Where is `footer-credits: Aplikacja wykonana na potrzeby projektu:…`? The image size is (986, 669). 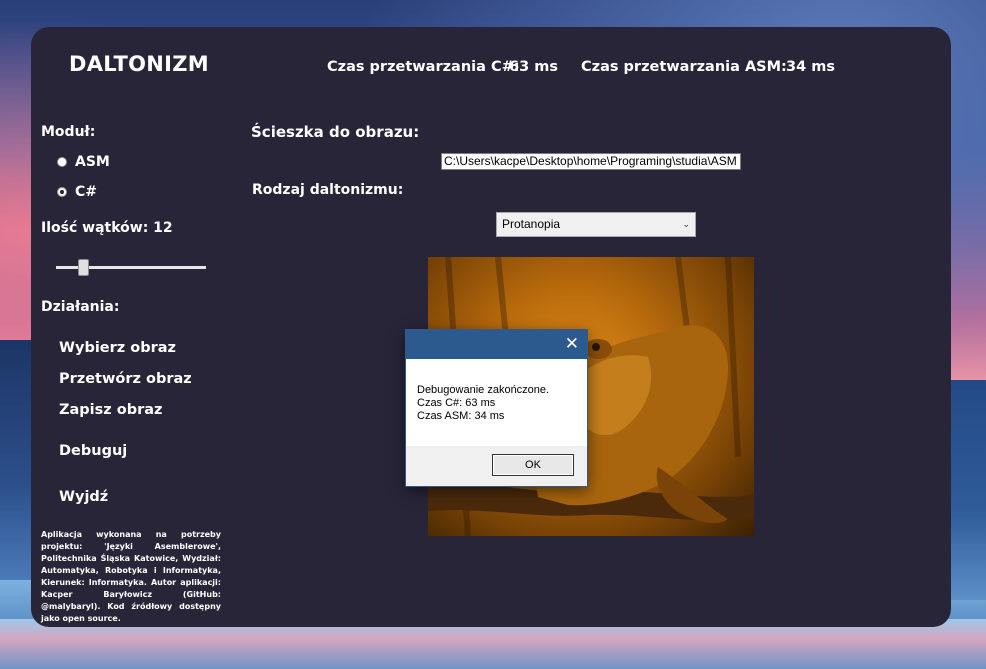
footer-credits: Aplikacja wykonana na potrzeby projektu:… is located at coordinates (131, 576).